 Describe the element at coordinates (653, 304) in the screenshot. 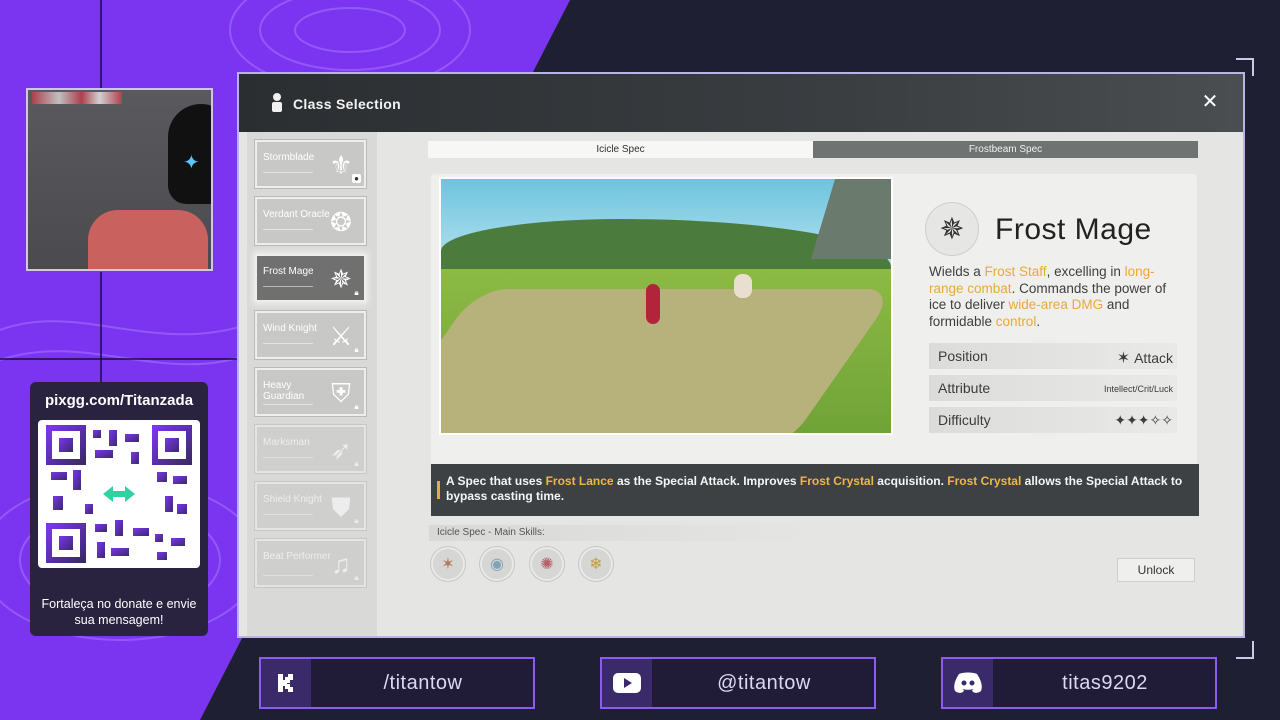

I see `preview-character` at that location.